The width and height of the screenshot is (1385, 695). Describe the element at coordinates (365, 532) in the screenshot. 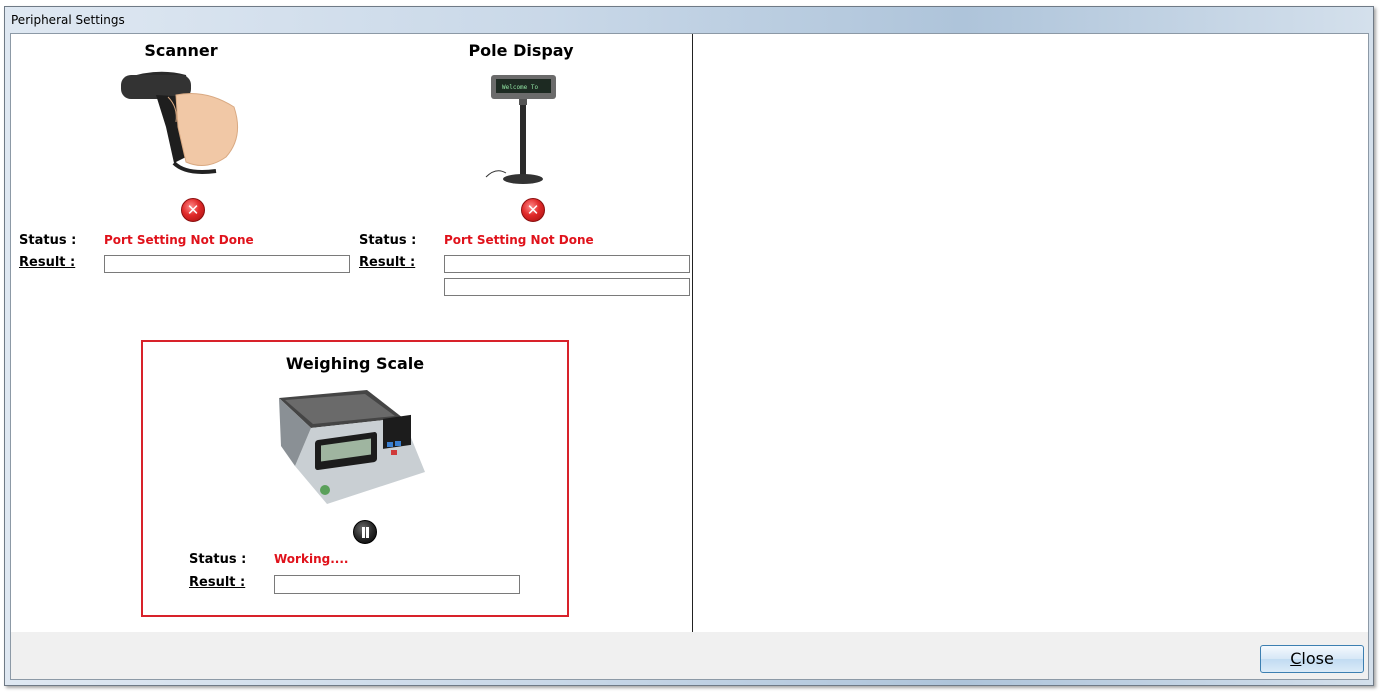

I see `weighing-scale-pause-icon` at that location.